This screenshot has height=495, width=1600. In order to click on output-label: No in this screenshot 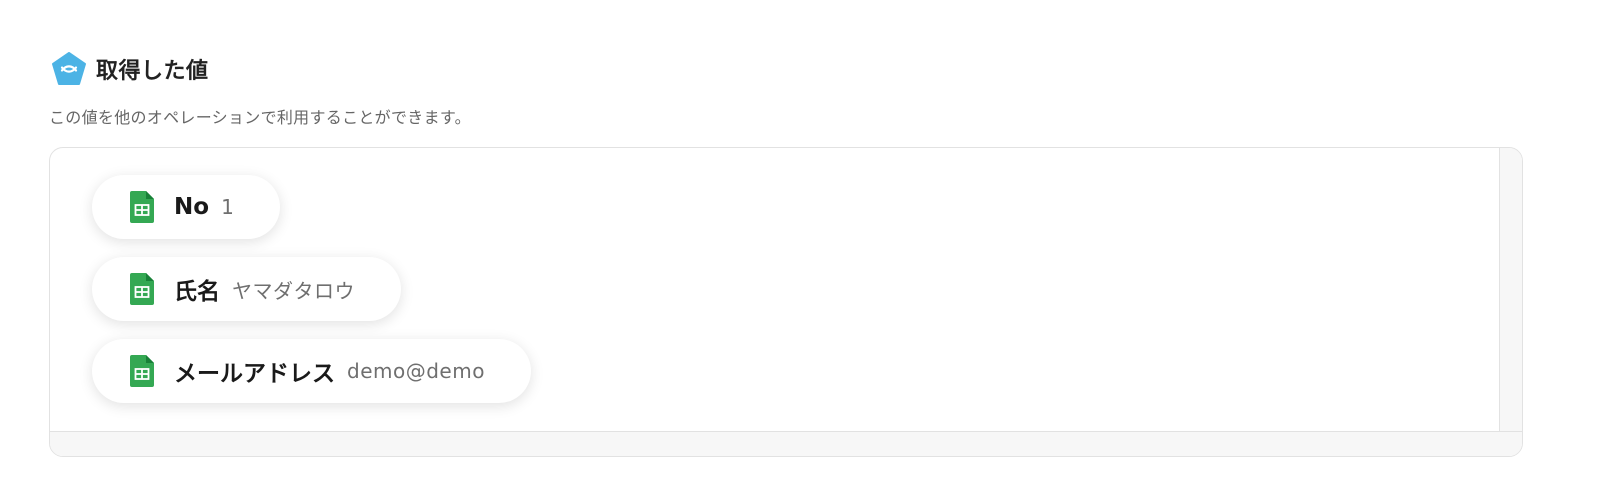, I will do `click(192, 207)`.